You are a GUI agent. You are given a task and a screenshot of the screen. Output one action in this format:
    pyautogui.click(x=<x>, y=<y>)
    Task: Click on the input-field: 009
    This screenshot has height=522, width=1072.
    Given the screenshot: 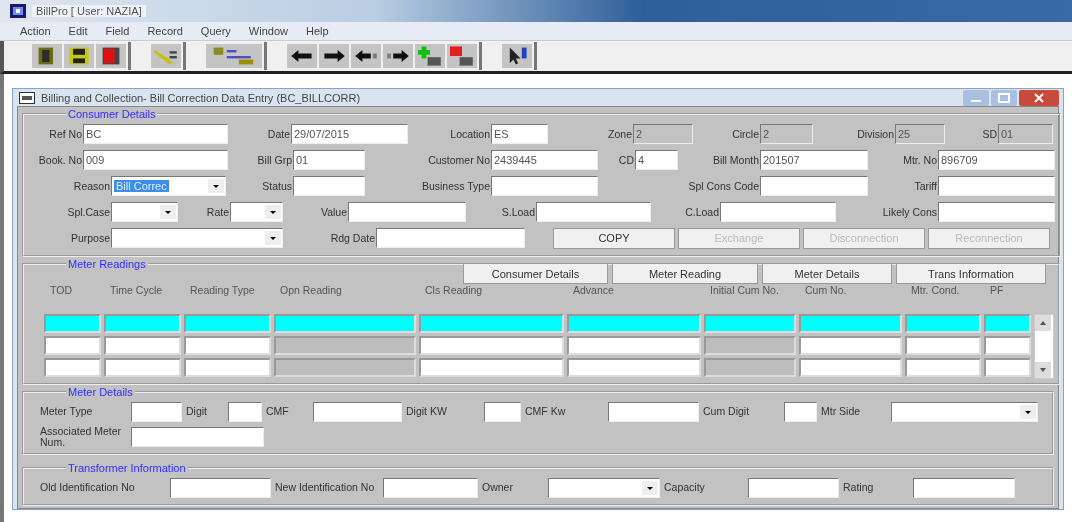 What is the action you would take?
    pyautogui.click(x=155, y=160)
    